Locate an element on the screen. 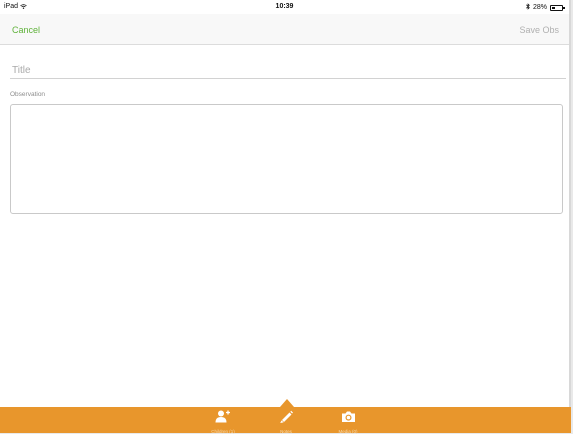  title-input is located at coordinates (288, 70).